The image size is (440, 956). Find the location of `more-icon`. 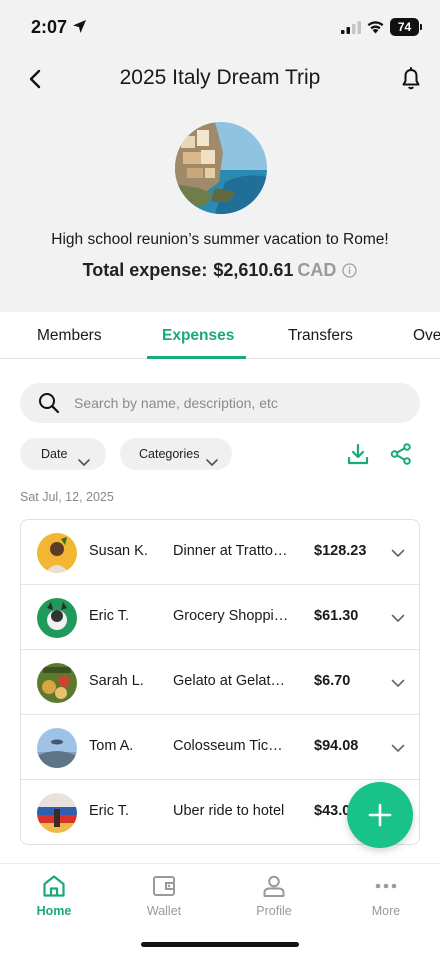

more-icon is located at coordinates (386, 886).